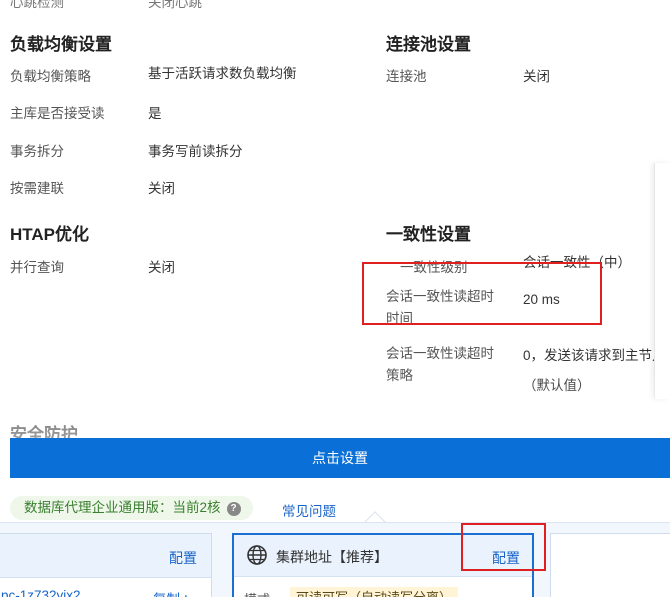  What do you see at coordinates (161, 267) in the screenshot?
I see `parallel-query-value: 关闭` at bounding box center [161, 267].